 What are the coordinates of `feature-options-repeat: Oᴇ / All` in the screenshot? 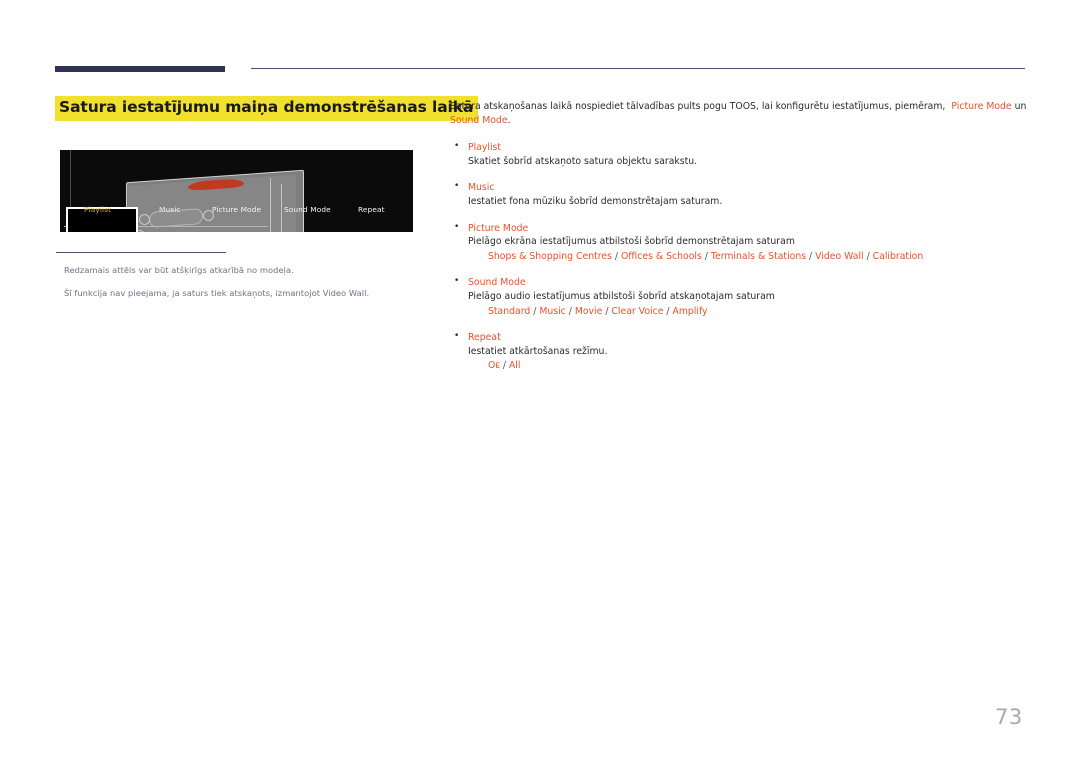 It's located at (749, 366).